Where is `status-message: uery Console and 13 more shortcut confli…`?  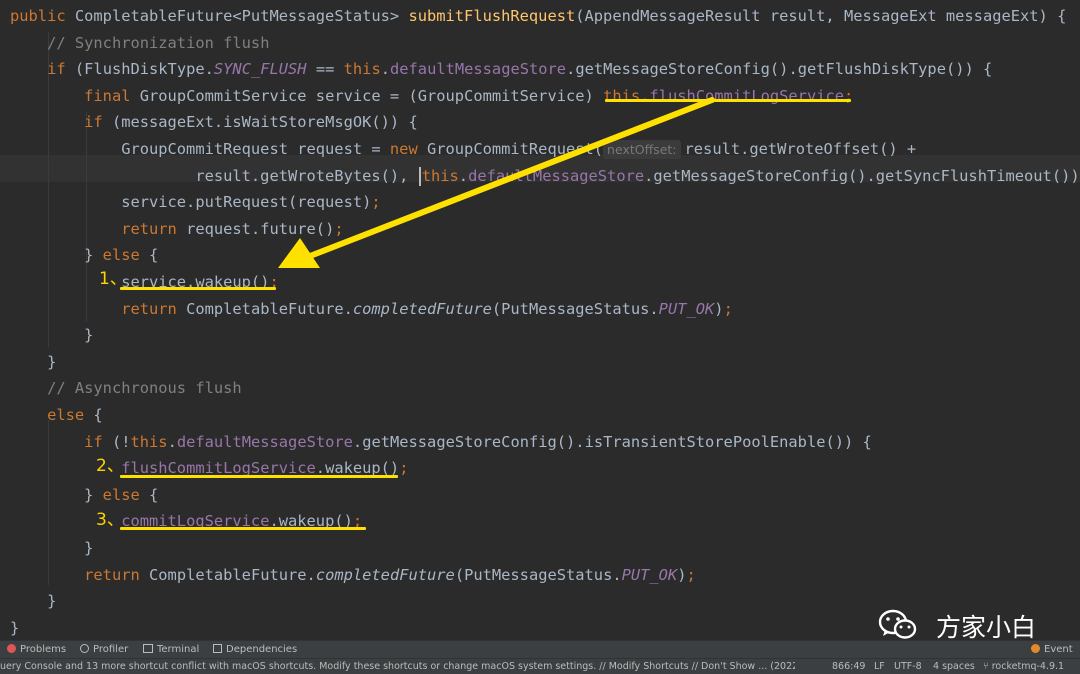
status-message: uery Console and 13 more shortcut confli… is located at coordinates (397, 666).